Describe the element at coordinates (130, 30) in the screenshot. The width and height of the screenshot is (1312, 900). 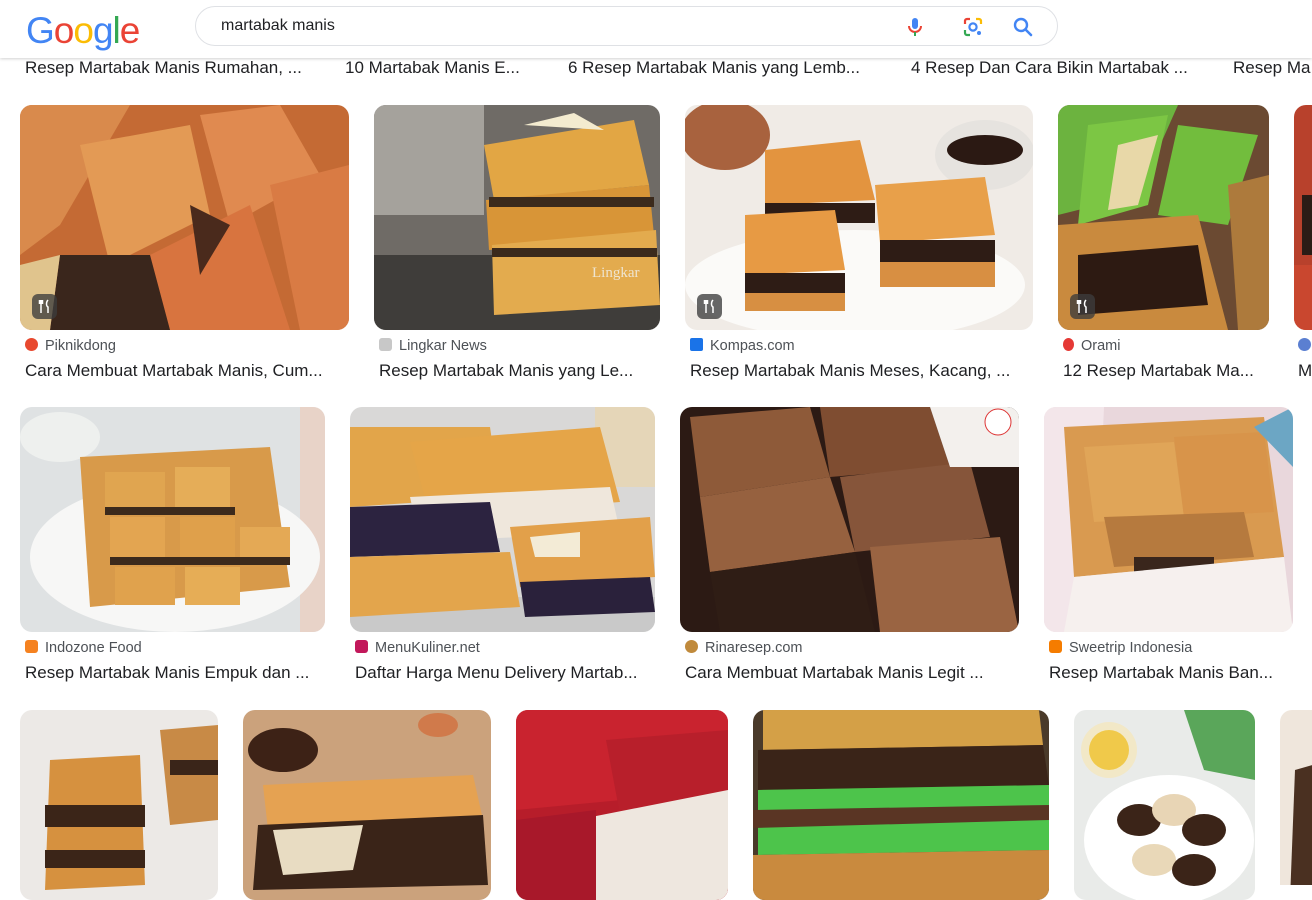
I see `logo-letter: e` at that location.